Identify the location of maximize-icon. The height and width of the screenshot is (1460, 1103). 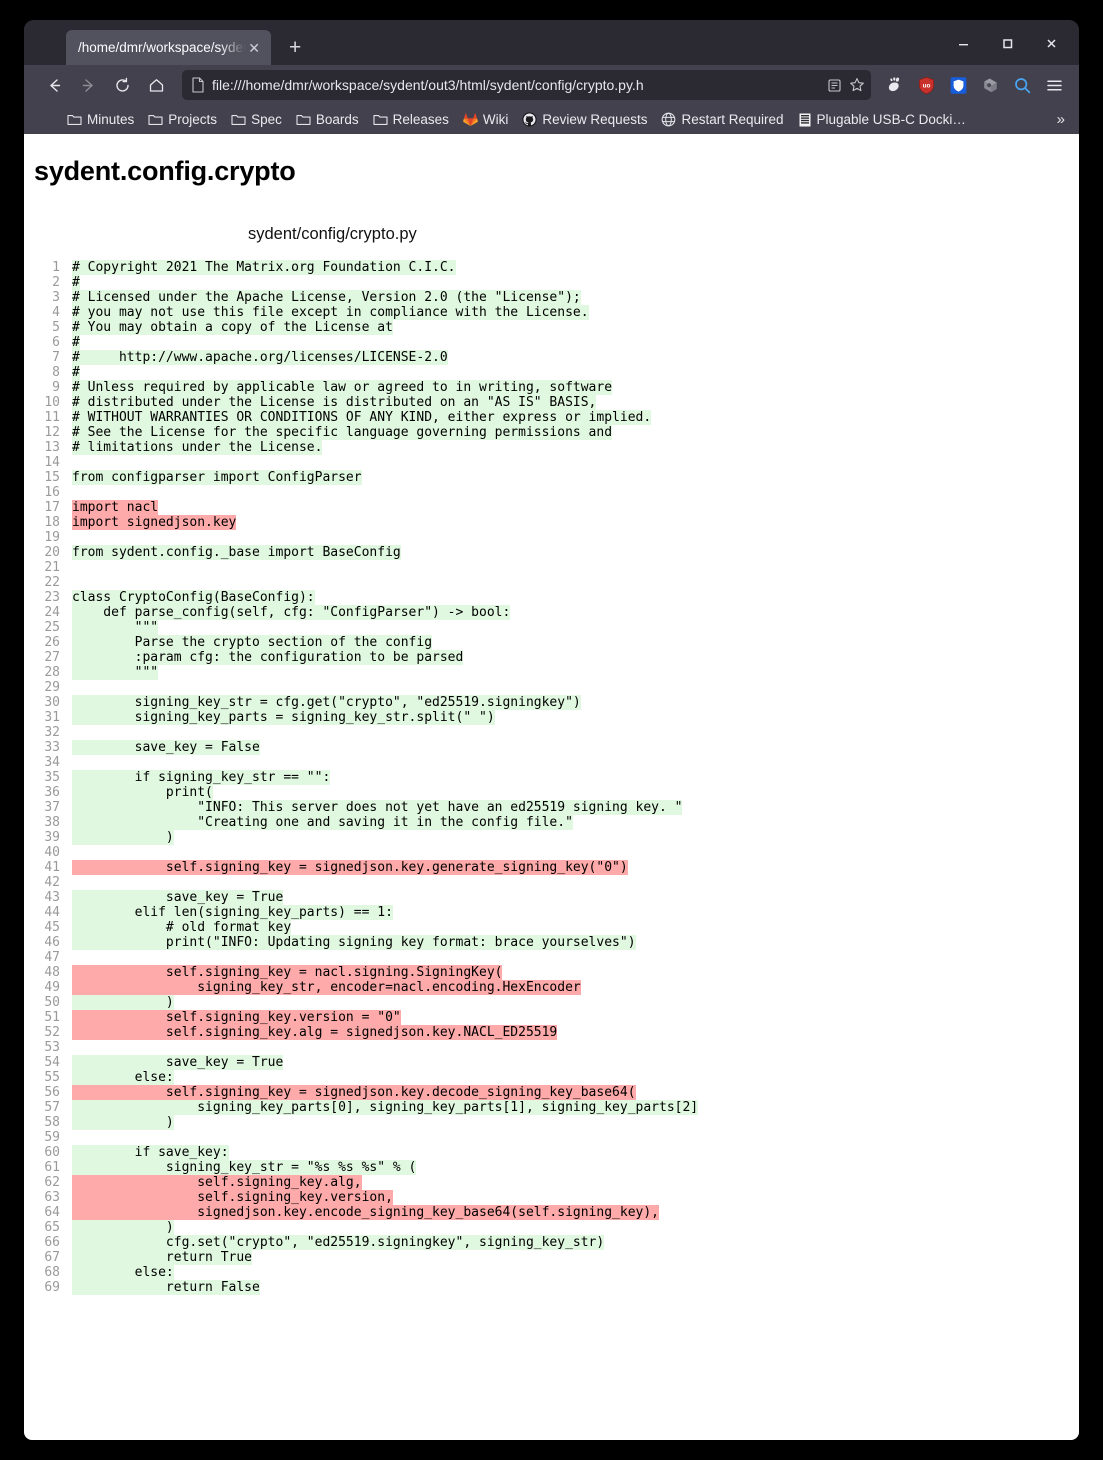
(1007, 43).